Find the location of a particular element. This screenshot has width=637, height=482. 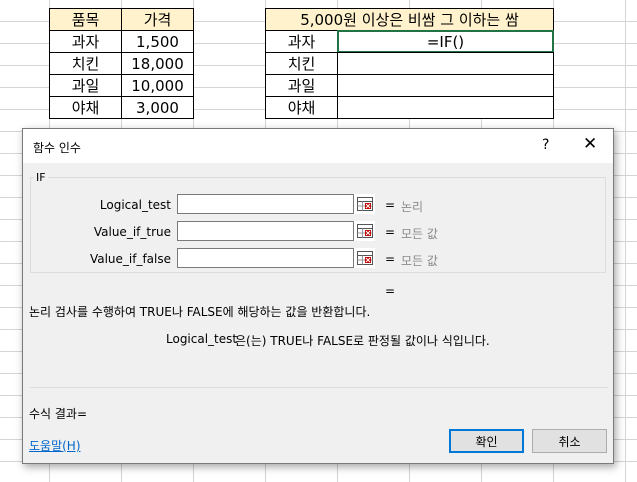

arg-result-logical-test: 논리 is located at coordinates (412, 207).